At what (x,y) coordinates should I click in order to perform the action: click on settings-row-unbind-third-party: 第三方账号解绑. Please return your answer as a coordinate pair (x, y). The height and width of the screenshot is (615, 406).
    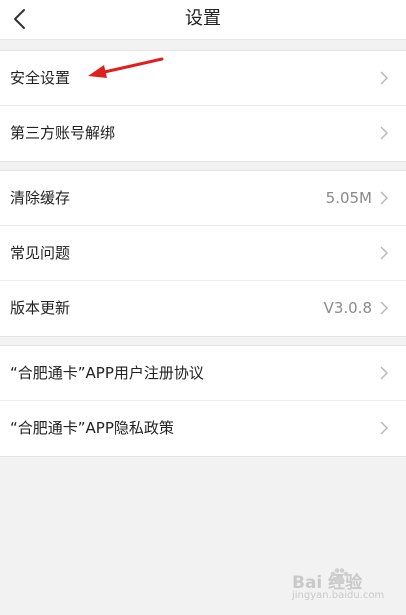
    Looking at the image, I should click on (203, 133).